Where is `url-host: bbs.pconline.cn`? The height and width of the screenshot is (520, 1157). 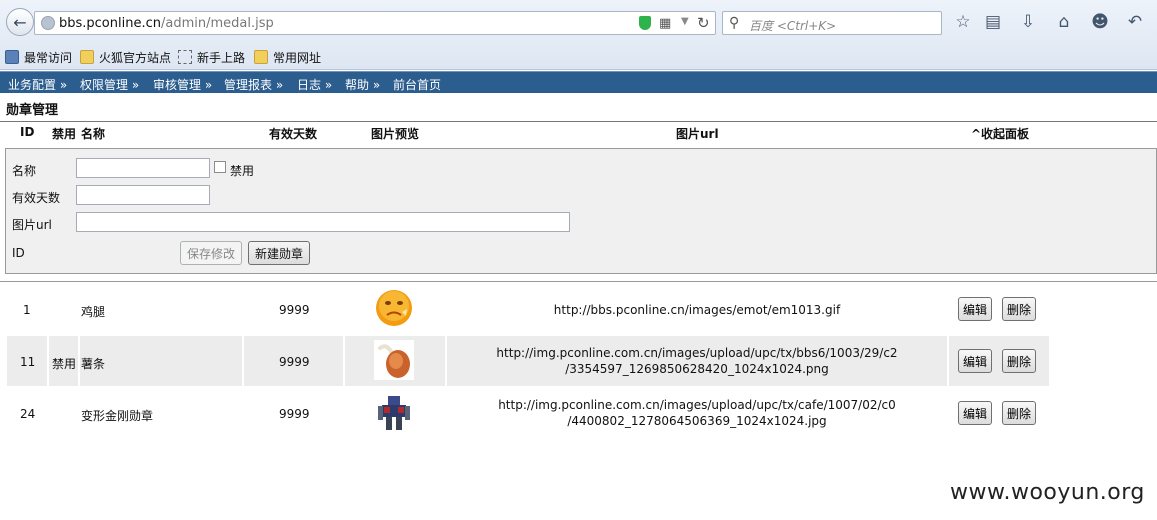
url-host: bbs.pconline.cn is located at coordinates (110, 23).